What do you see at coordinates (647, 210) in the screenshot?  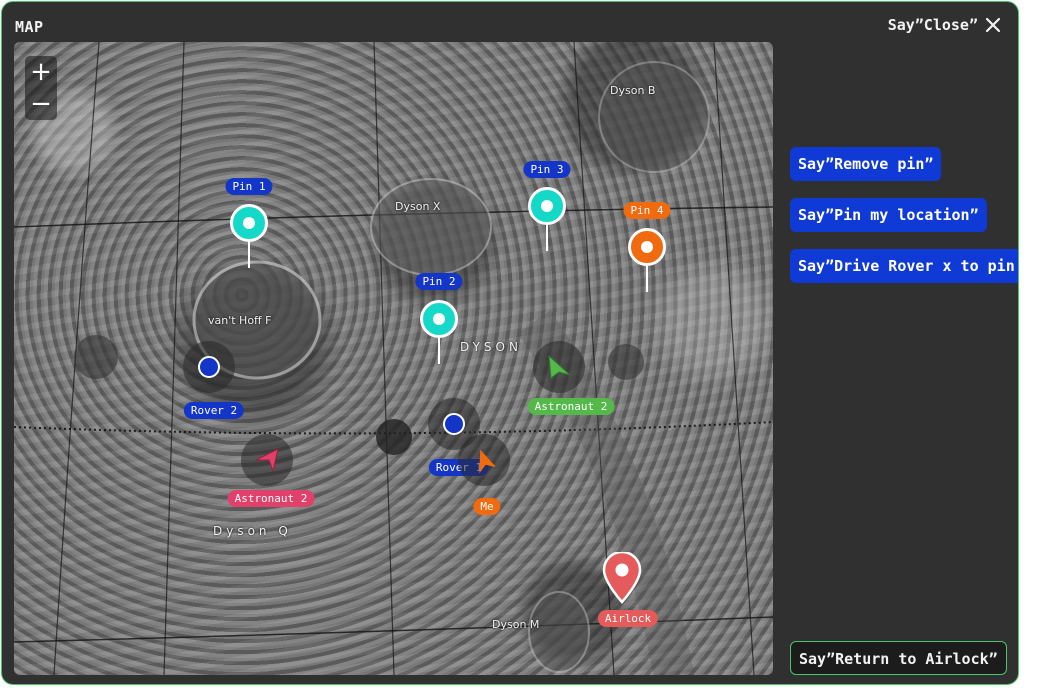 I see `pin-label: Pin 4` at bounding box center [647, 210].